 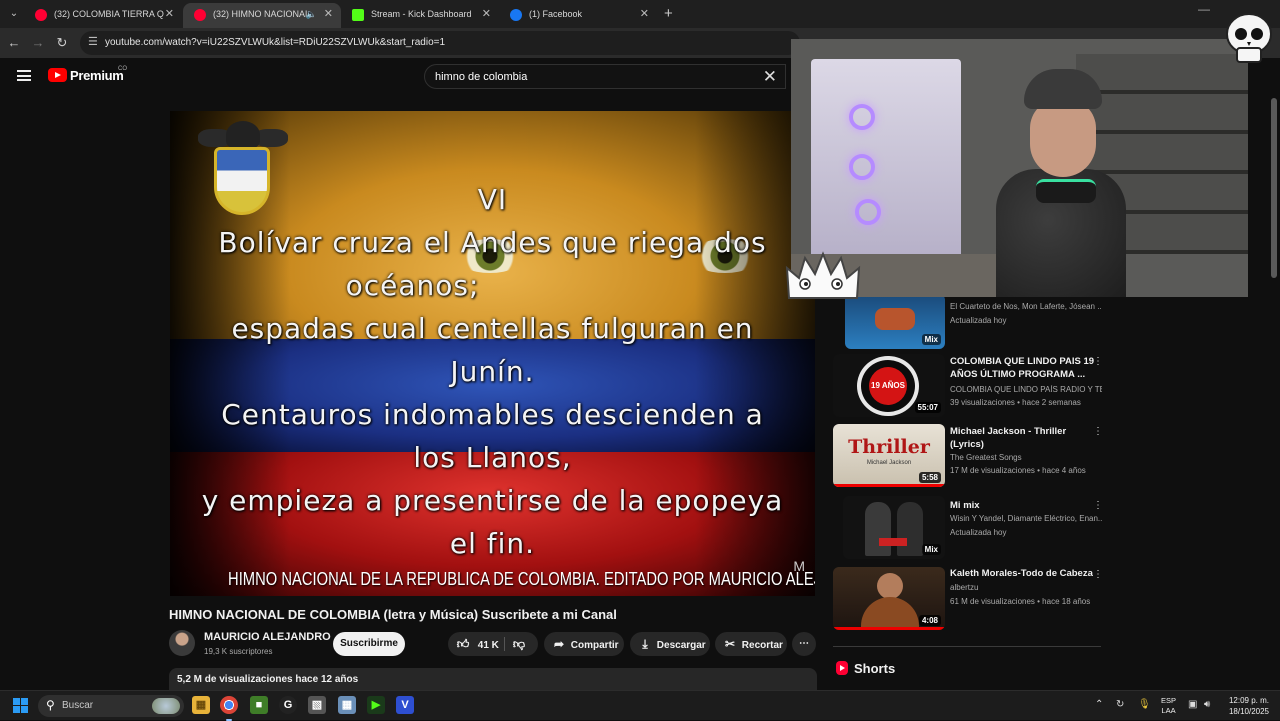 What do you see at coordinates (122, 69) in the screenshot?
I see `region-code: CO` at bounding box center [122, 69].